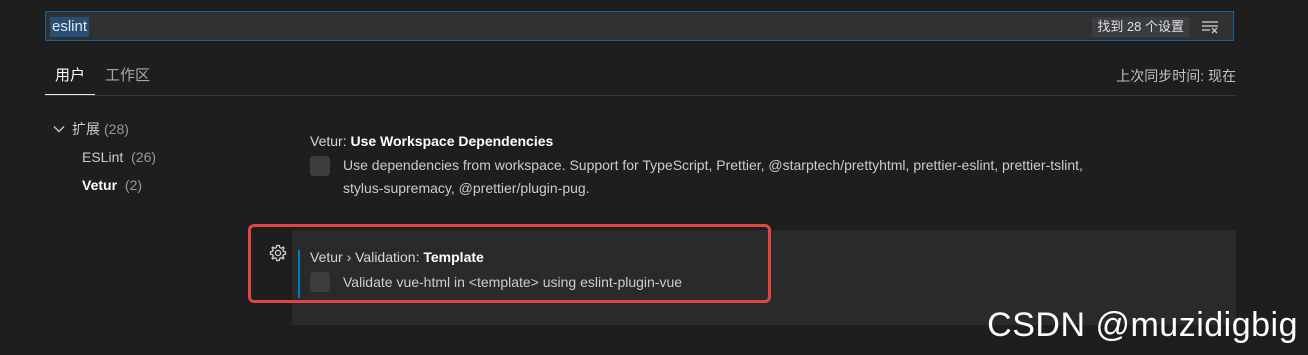  Describe the element at coordinates (1140, 27) in the screenshot. I see `search-result-count: 找到 28 个设置` at that location.